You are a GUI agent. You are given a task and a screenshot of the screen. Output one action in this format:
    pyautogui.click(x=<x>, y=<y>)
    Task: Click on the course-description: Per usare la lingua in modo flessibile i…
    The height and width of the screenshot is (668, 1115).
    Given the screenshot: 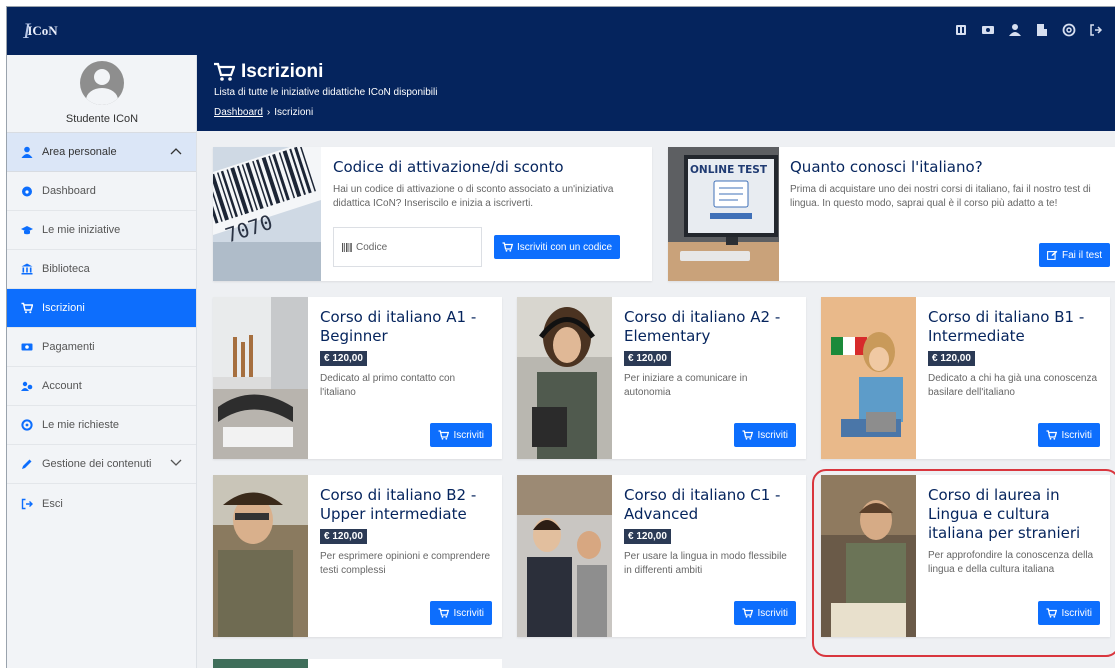 What is the action you would take?
    pyautogui.click(x=705, y=563)
    